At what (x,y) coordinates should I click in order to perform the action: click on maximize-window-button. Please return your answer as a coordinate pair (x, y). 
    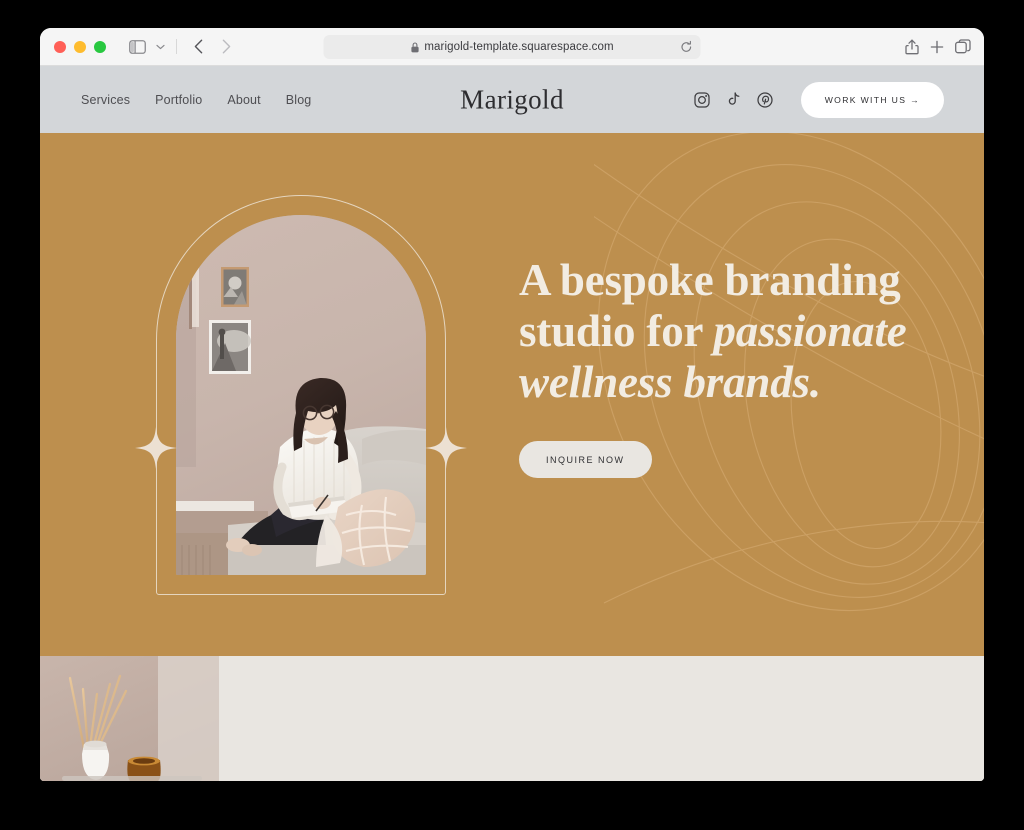
    Looking at the image, I should click on (100, 46).